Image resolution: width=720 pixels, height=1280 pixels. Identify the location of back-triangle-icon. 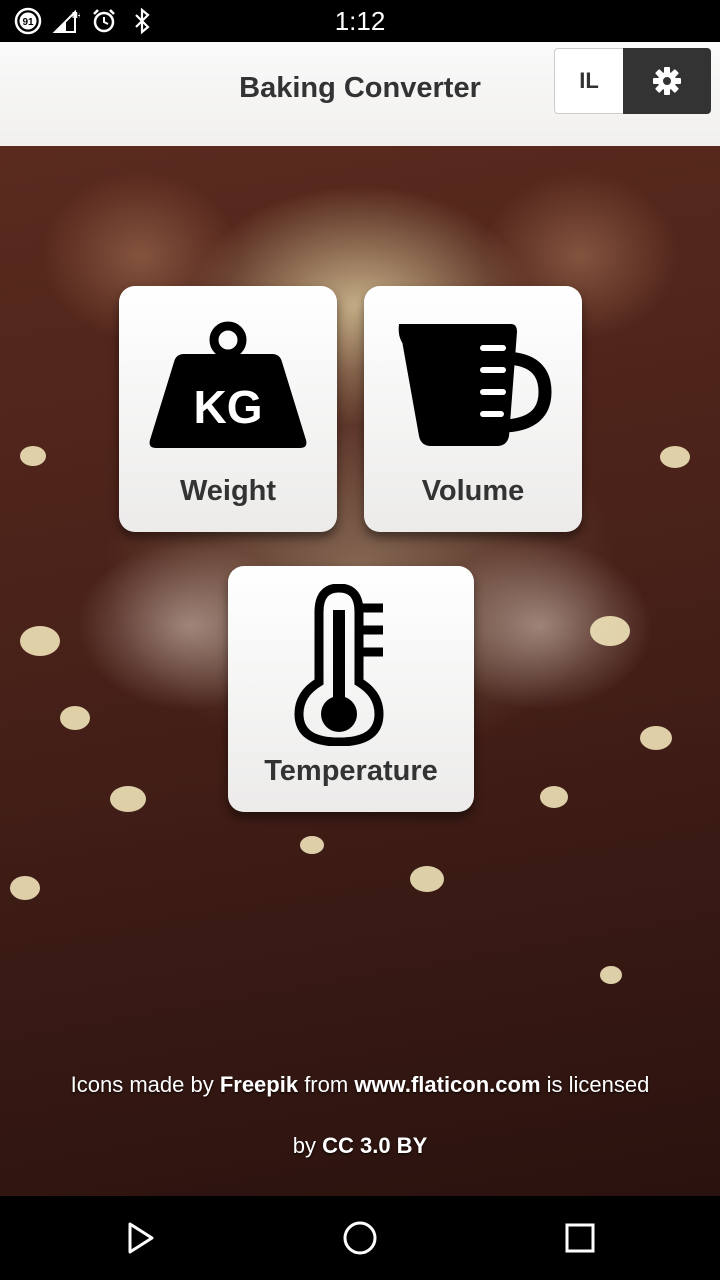
(141, 1238).